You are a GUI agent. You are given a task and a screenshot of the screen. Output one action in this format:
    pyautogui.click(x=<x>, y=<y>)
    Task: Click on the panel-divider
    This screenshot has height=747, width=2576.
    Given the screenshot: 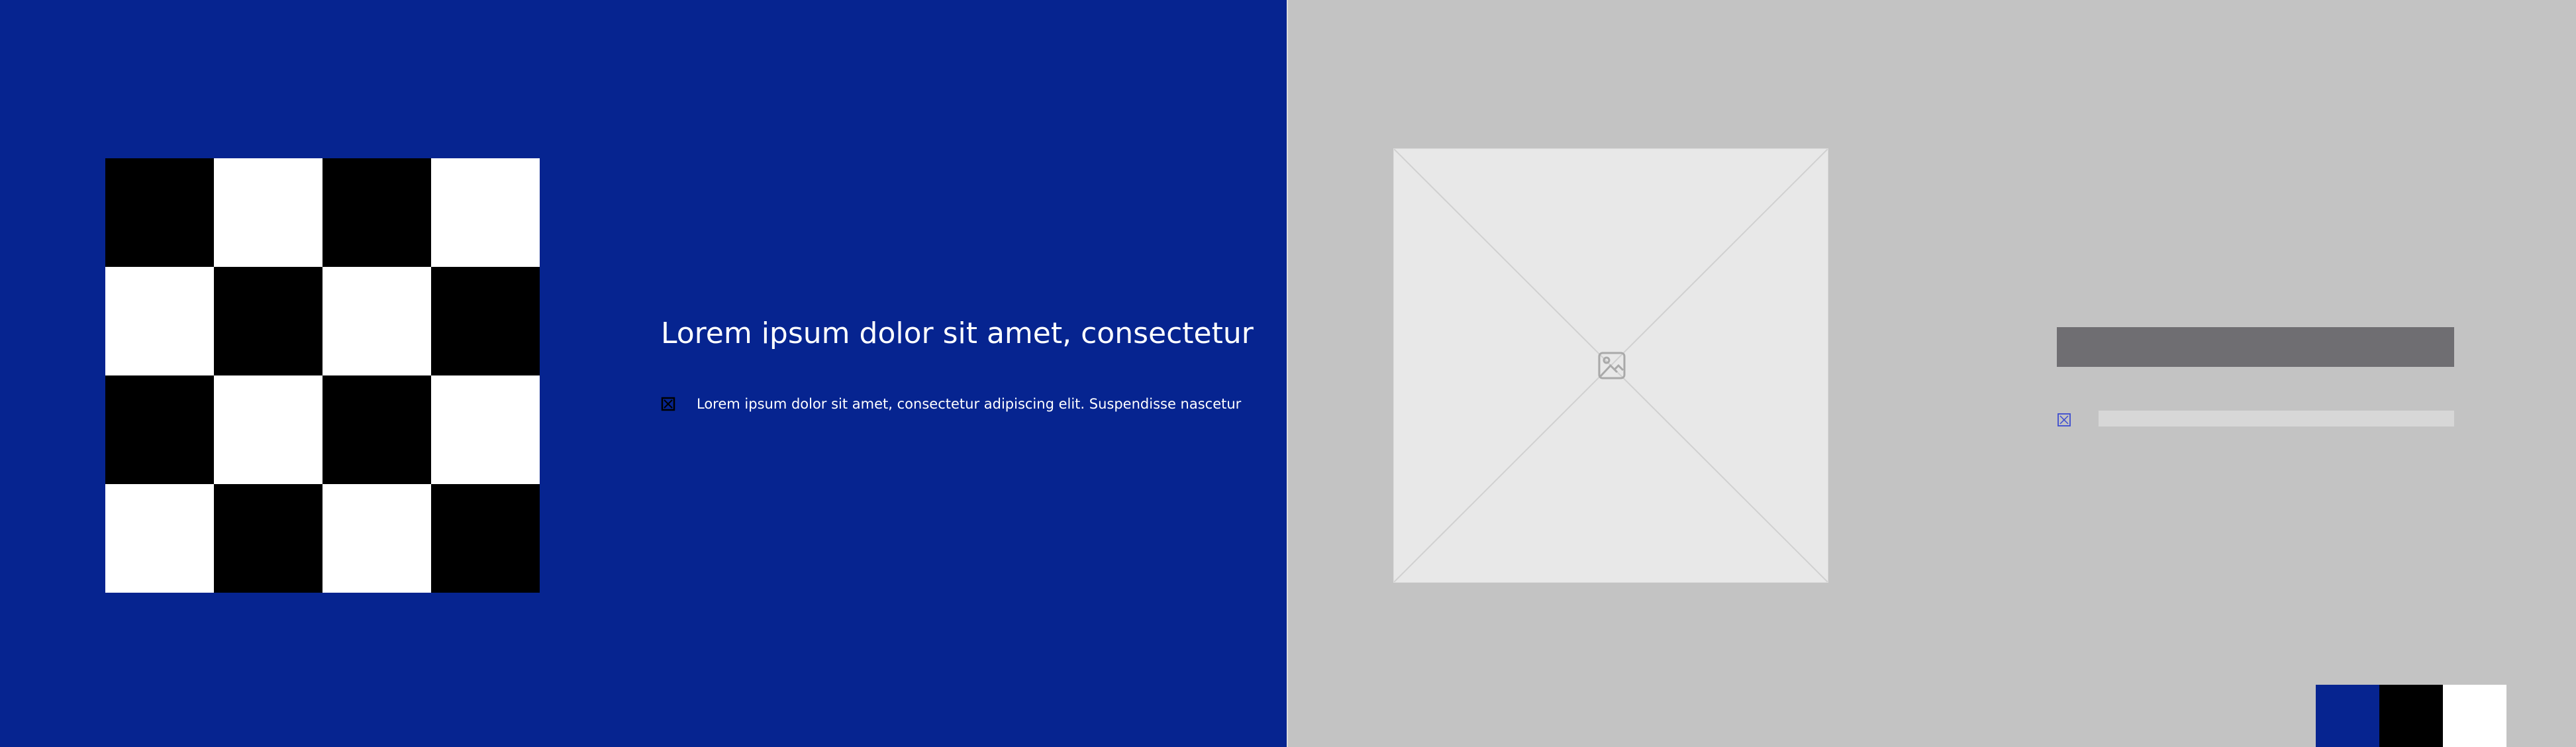 What is the action you would take?
    pyautogui.click(x=1287, y=373)
    